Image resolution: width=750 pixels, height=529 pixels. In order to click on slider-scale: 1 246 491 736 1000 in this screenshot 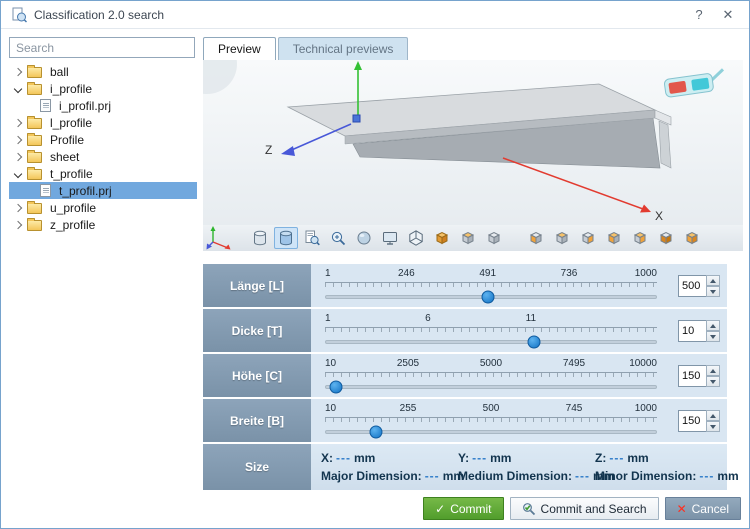, I will do `click(491, 285)`.